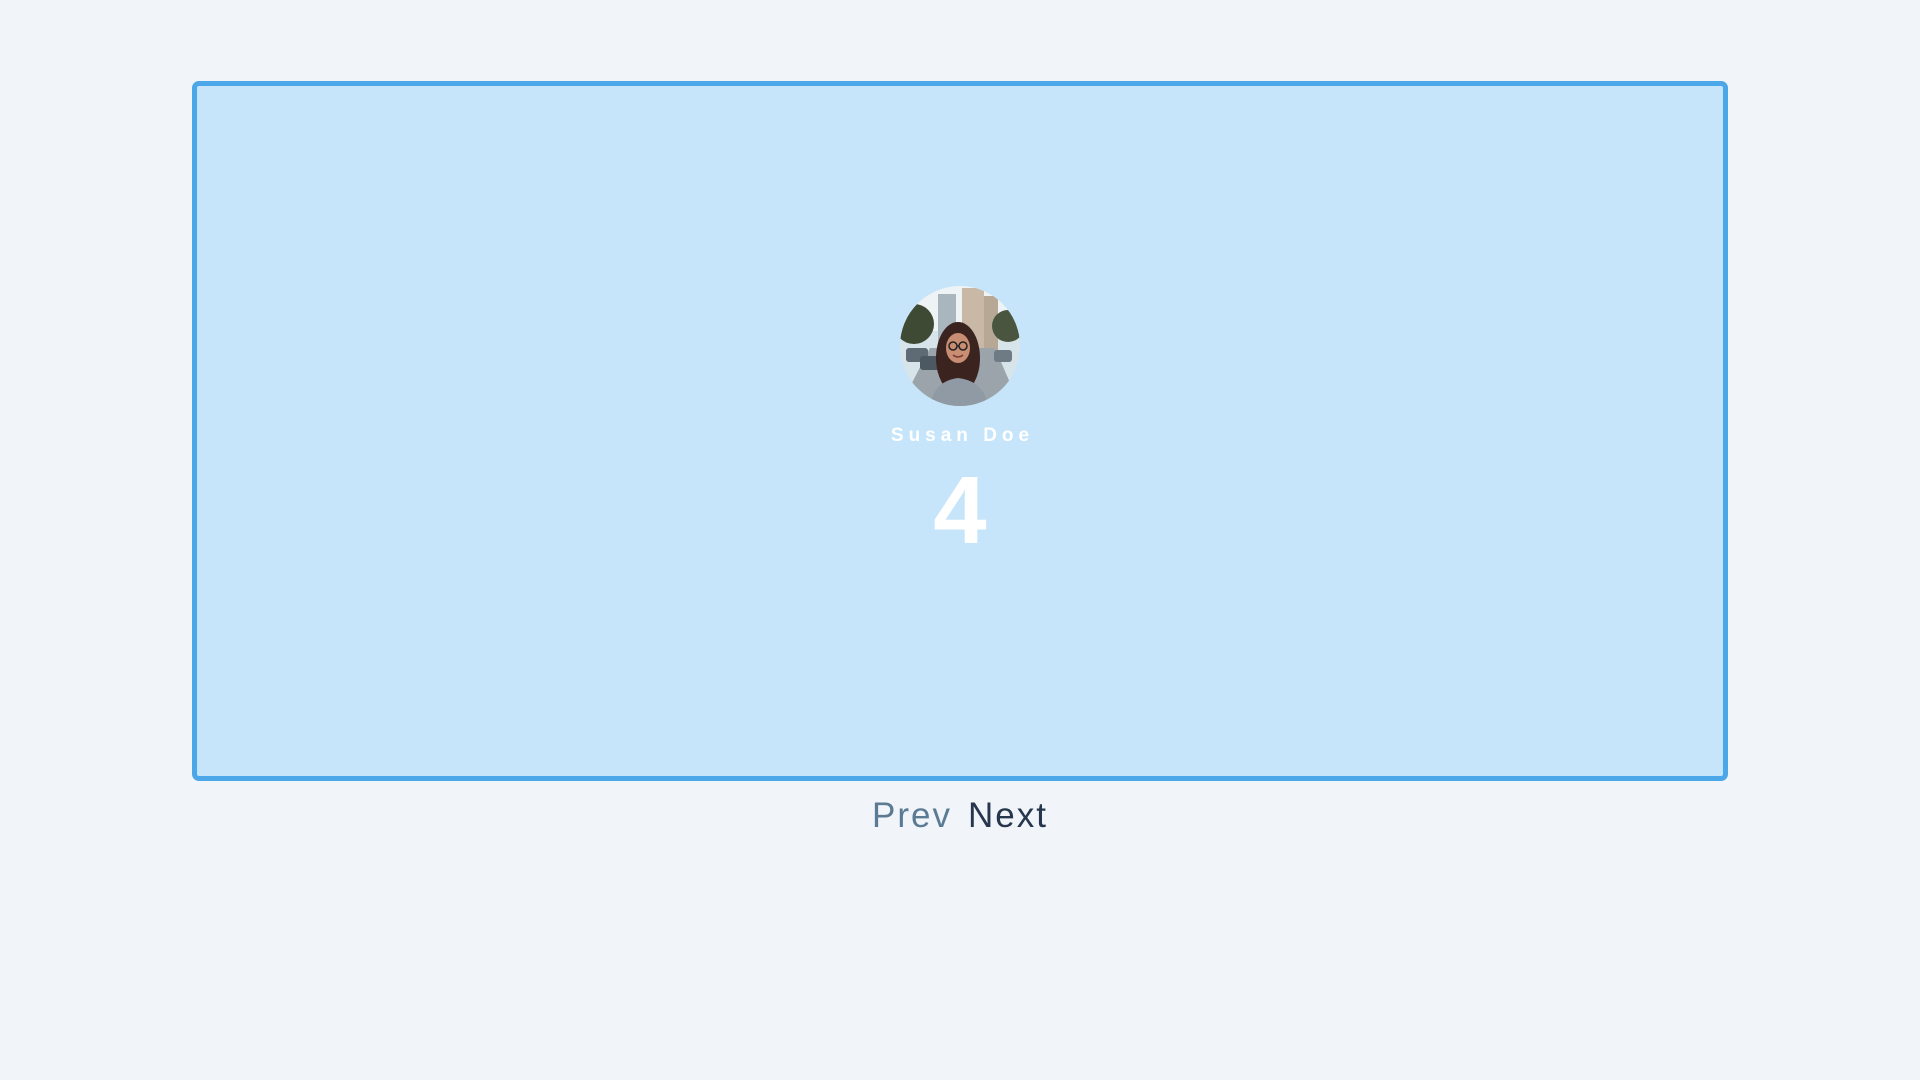 The width and height of the screenshot is (1920, 1080). What do you see at coordinates (962, 435) in the screenshot?
I see `profile-name: Susan Doe` at bounding box center [962, 435].